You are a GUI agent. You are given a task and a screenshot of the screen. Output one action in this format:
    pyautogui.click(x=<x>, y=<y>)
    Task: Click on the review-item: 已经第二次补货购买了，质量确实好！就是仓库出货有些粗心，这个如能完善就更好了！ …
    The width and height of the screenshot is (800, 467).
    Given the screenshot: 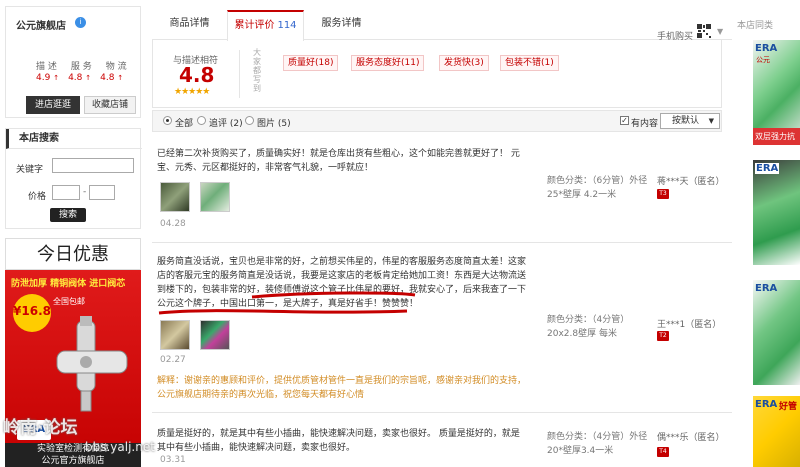 What is the action you would take?
    pyautogui.click(x=442, y=189)
    